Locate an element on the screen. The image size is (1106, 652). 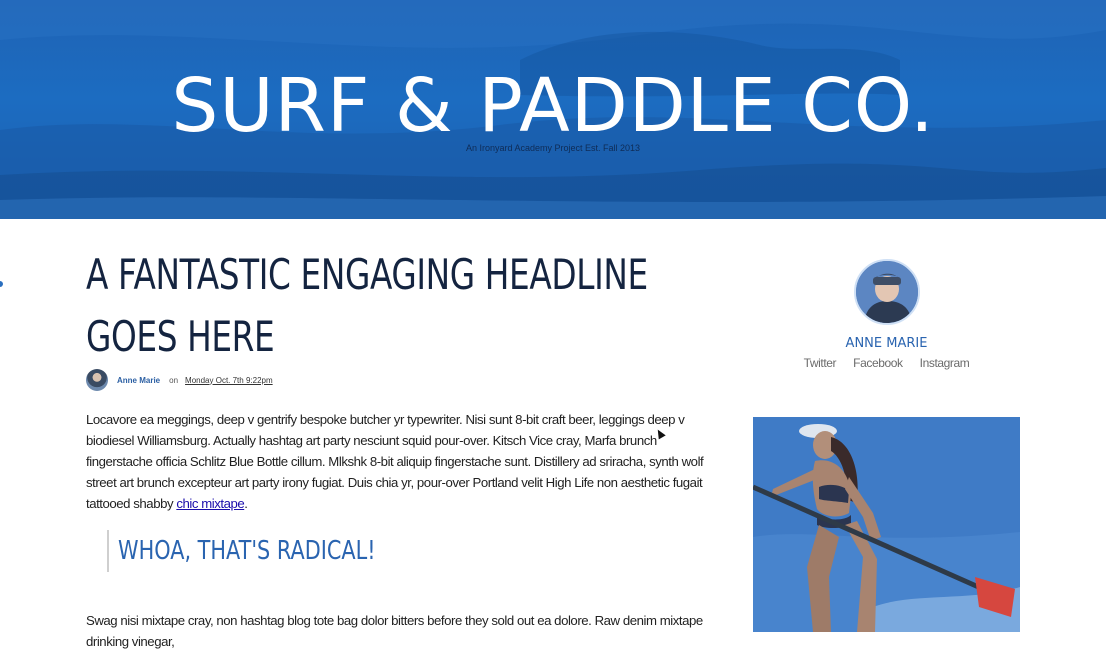
pull-quote-text: WHOA, THAT'S RADICAL! is located at coordinates (247, 551).